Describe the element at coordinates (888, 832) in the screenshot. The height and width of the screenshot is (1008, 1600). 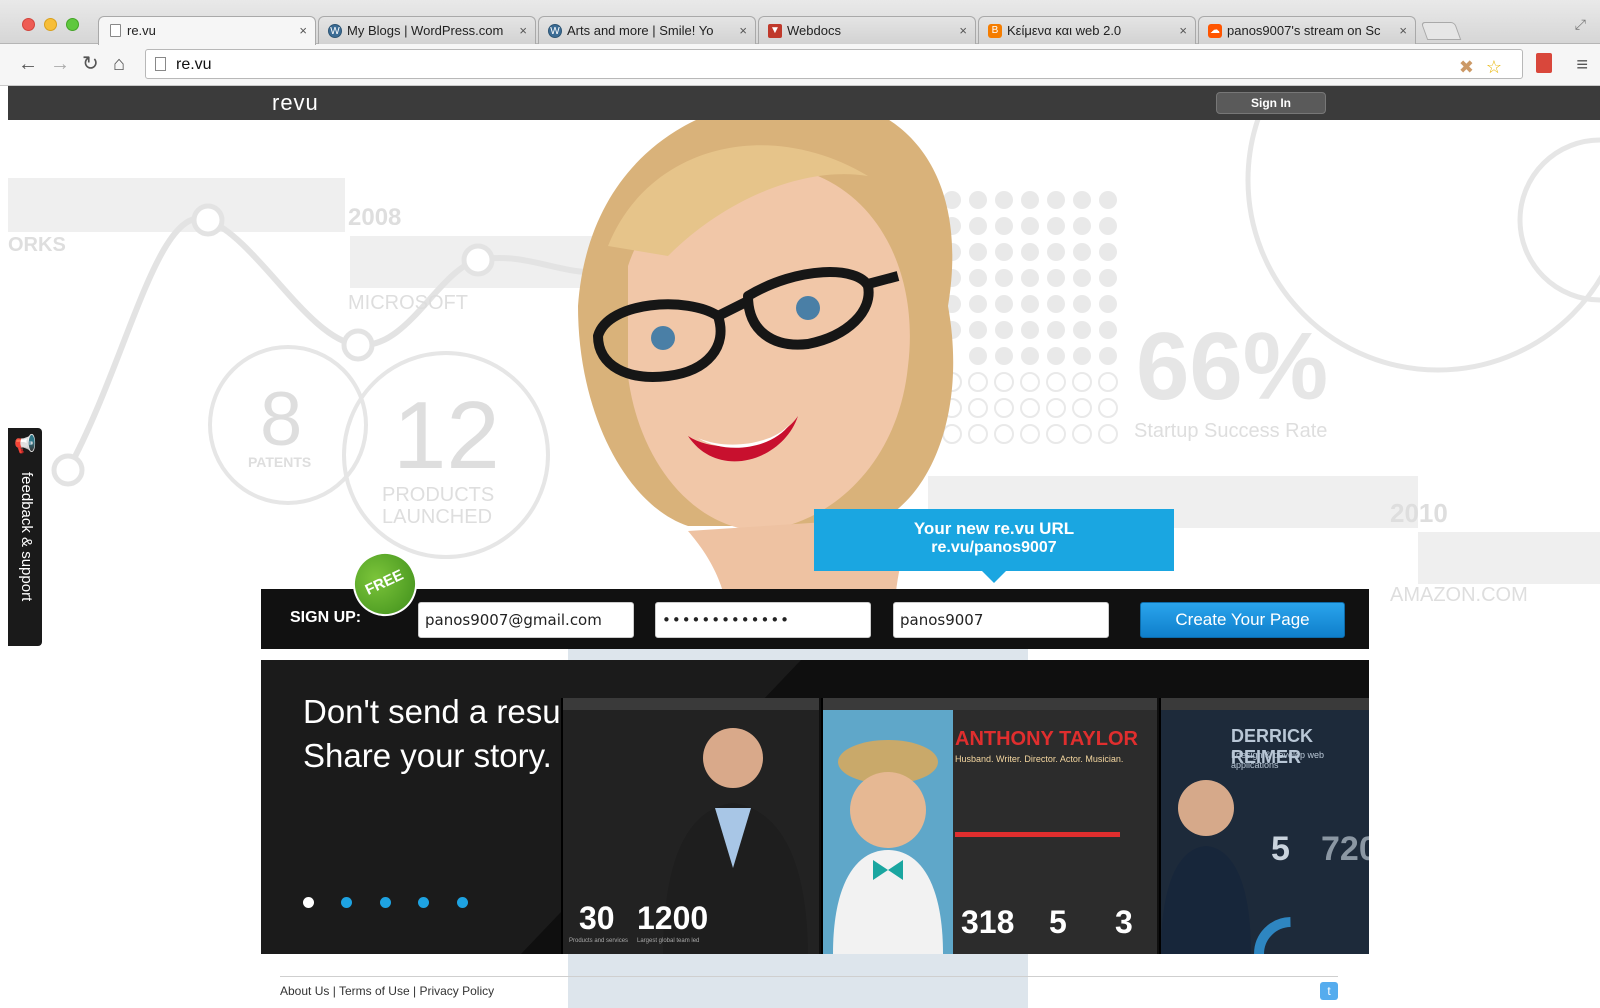
I see `person-2-image` at that location.